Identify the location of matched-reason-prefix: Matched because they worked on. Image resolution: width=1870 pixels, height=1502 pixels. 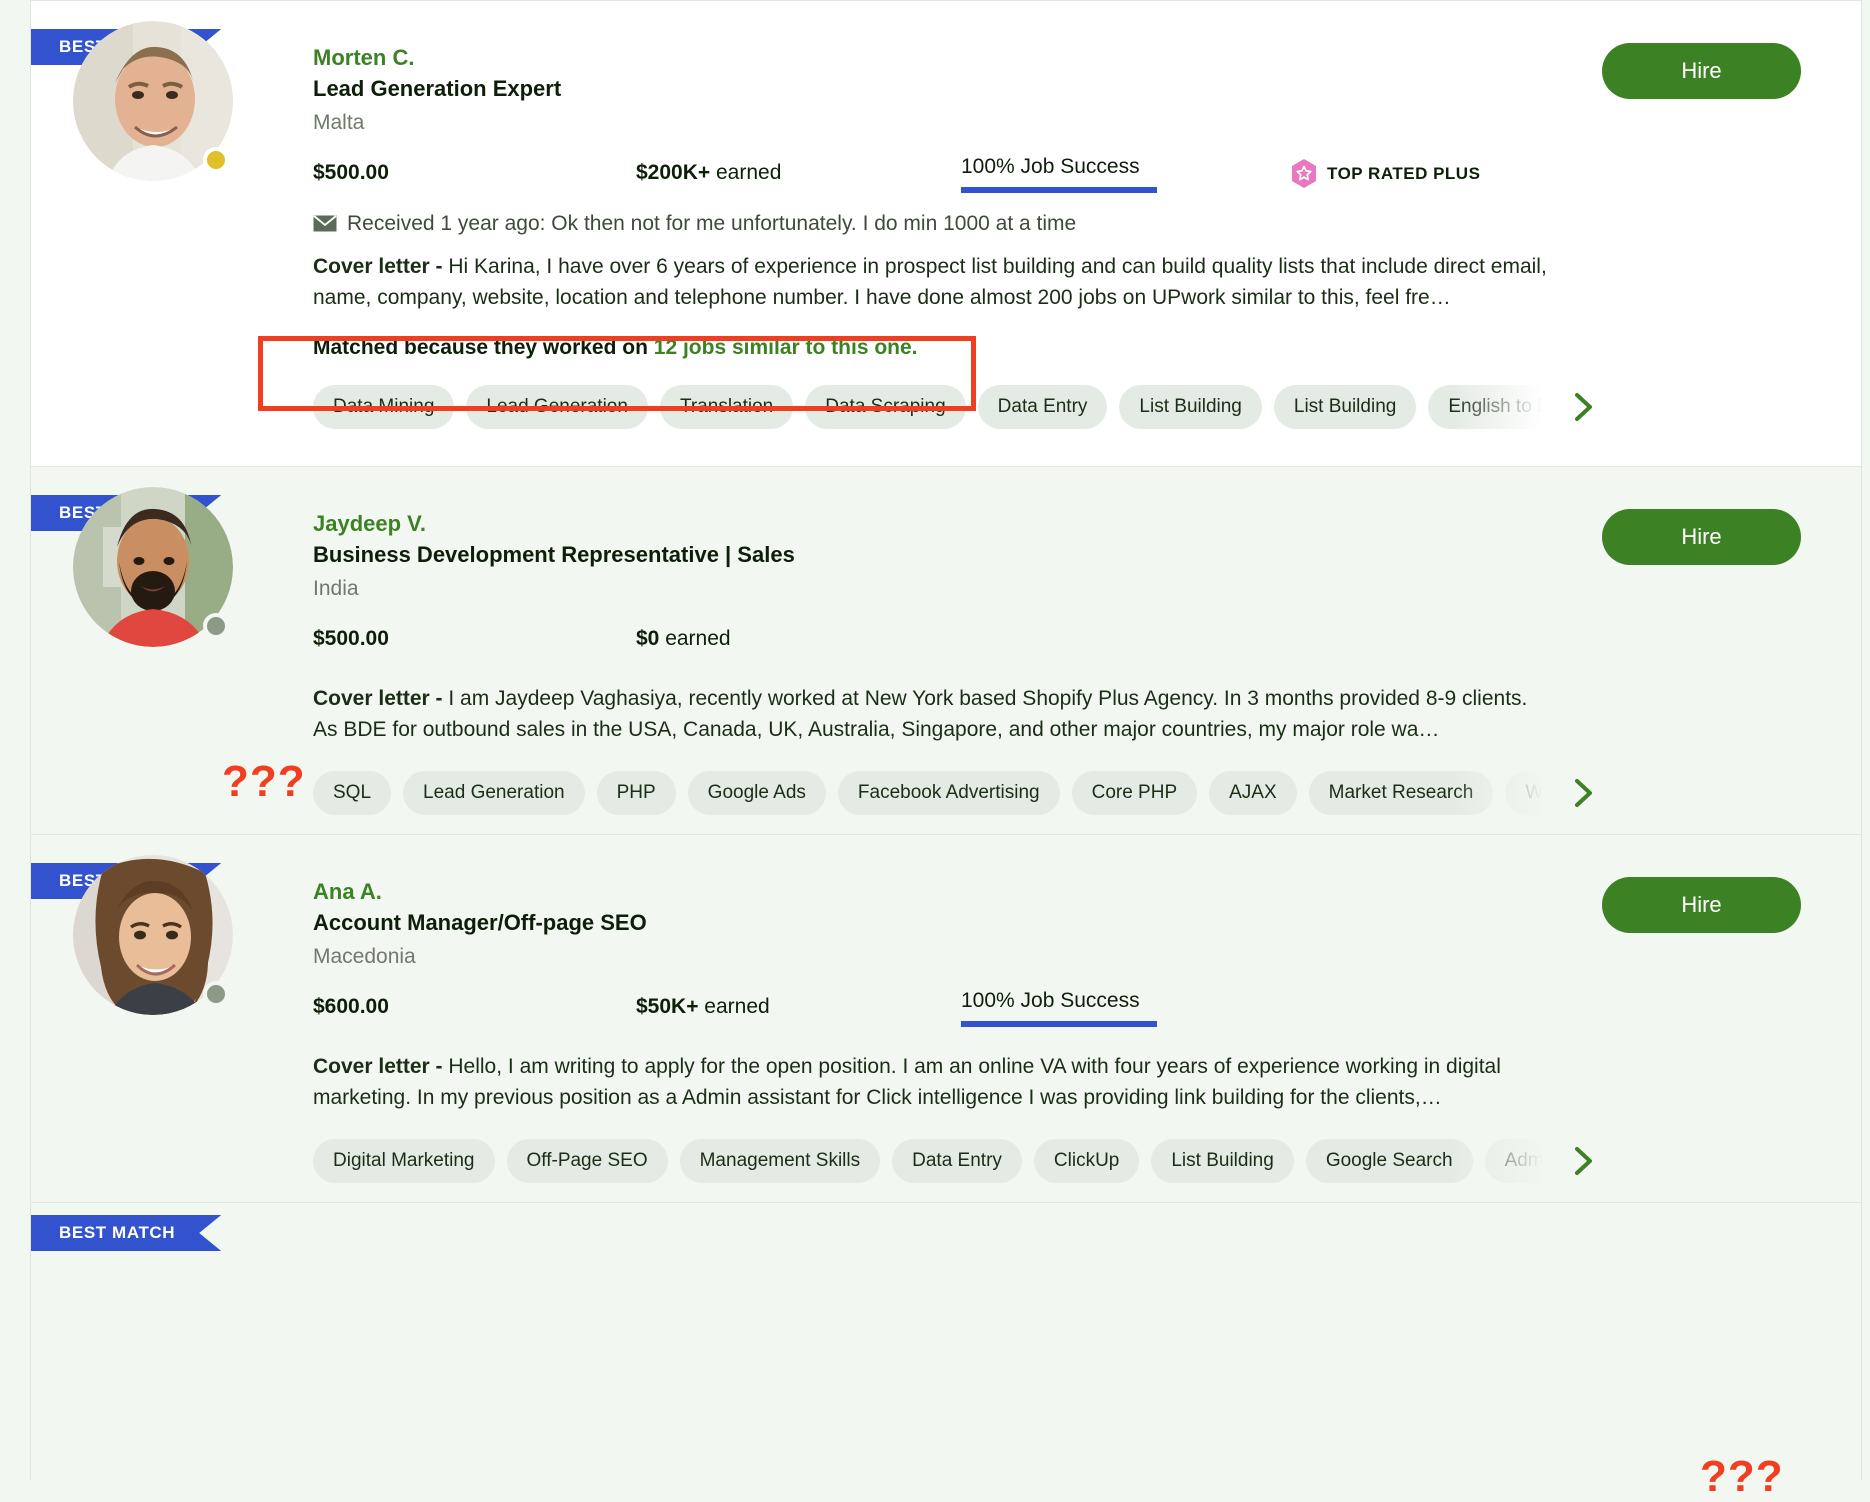
(483, 347).